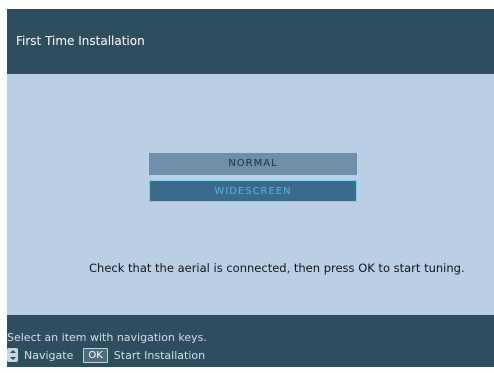 The height and width of the screenshot is (373, 494). What do you see at coordinates (253, 191) in the screenshot?
I see `option-widescreen: WIDESCREEN` at bounding box center [253, 191].